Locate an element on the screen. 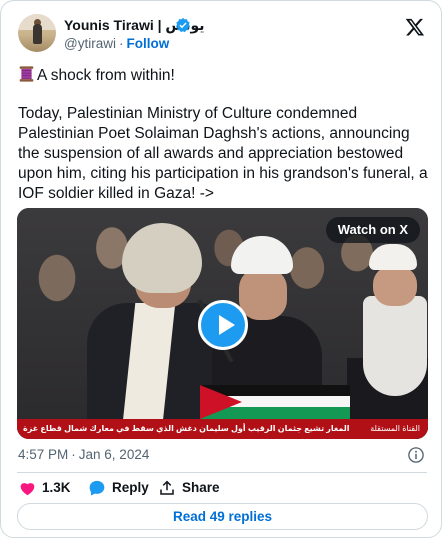  tweet-headline-text: A shock from within! is located at coordinates (106, 75).